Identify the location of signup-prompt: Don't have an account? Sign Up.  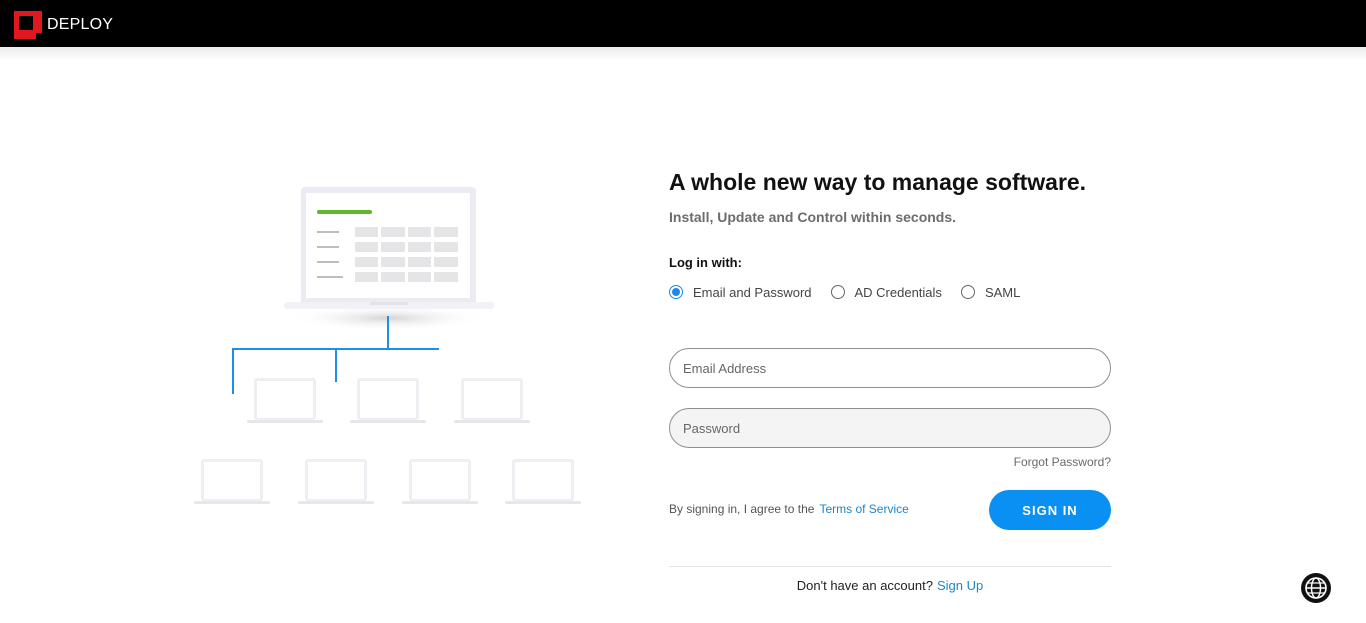
(890, 585).